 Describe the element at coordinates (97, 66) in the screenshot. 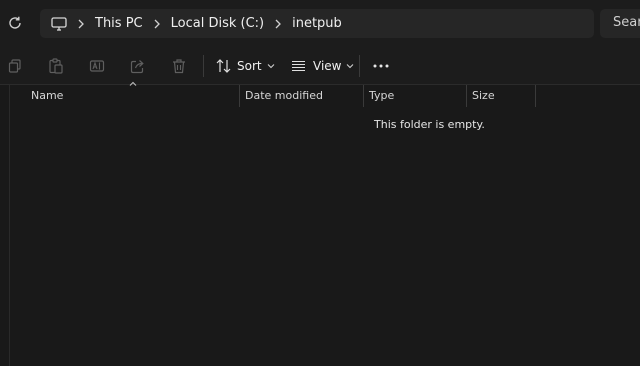

I see `rename-icon` at that location.